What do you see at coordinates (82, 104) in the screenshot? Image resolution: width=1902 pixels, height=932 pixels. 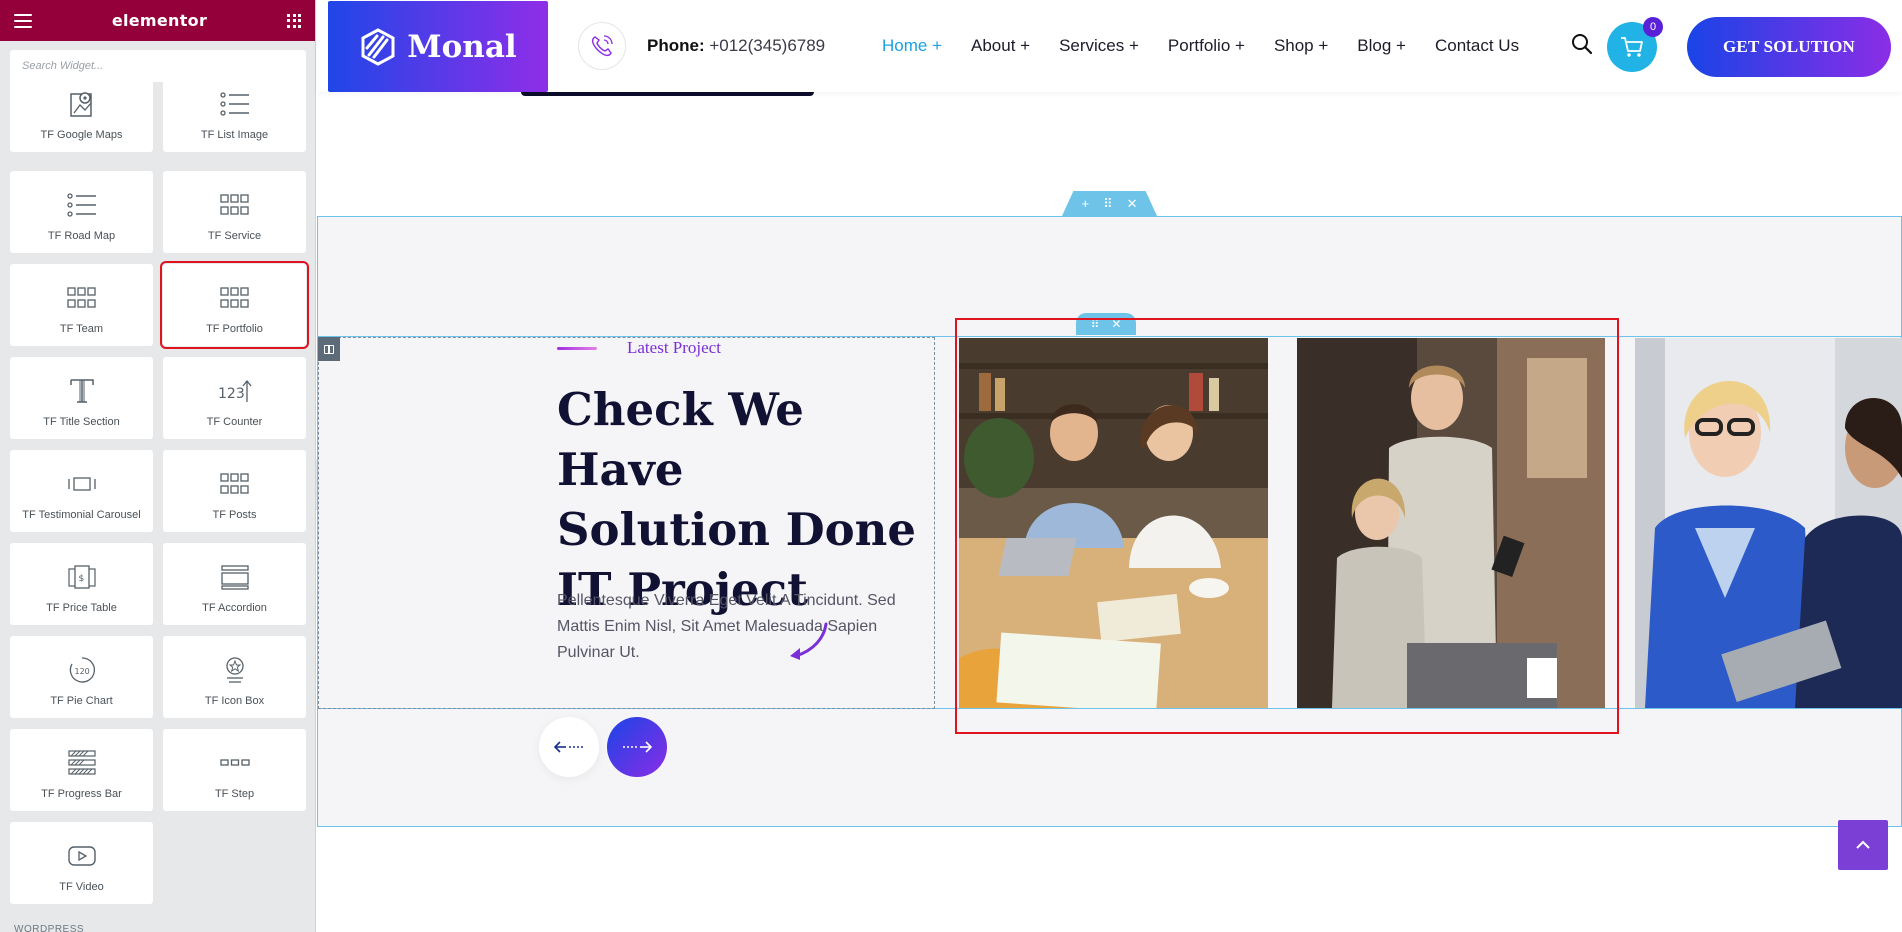 I see `map-pin-icon` at bounding box center [82, 104].